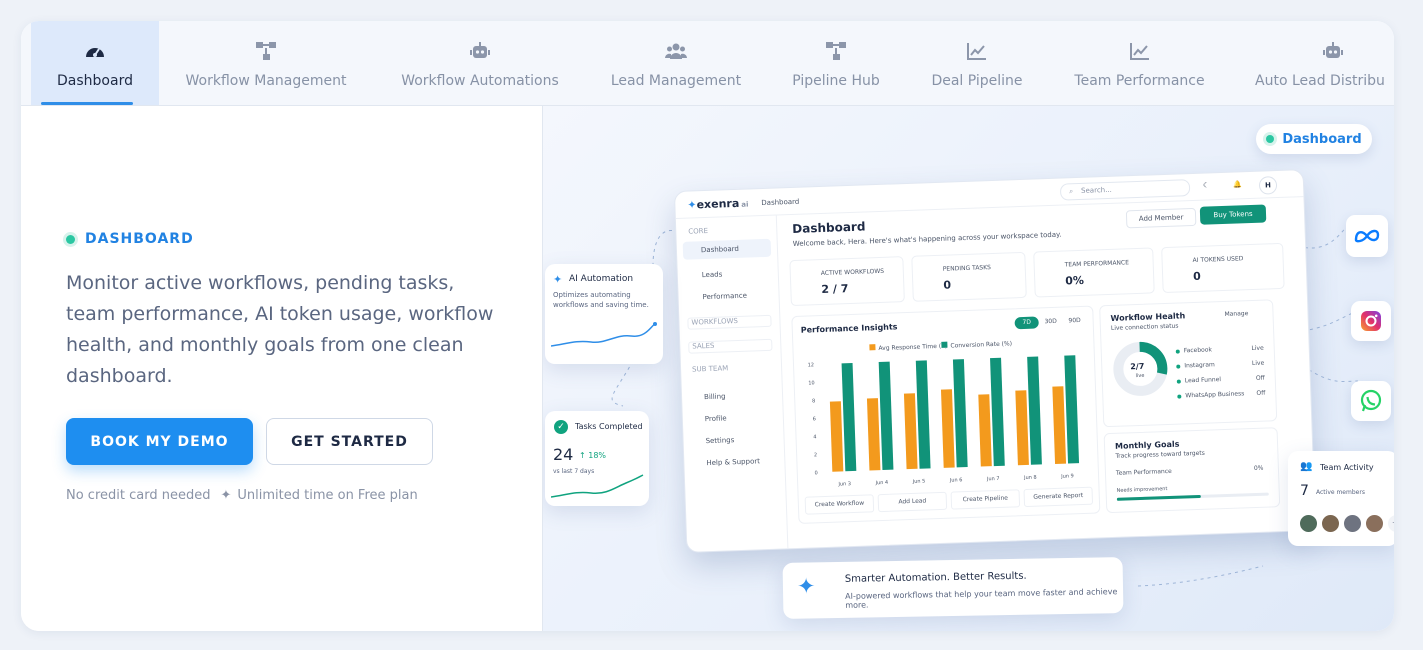 The height and width of the screenshot is (650, 1423). What do you see at coordinates (1094, 272) in the screenshot?
I see `stat-card: TEAM PERFORMANCE 0%` at bounding box center [1094, 272].